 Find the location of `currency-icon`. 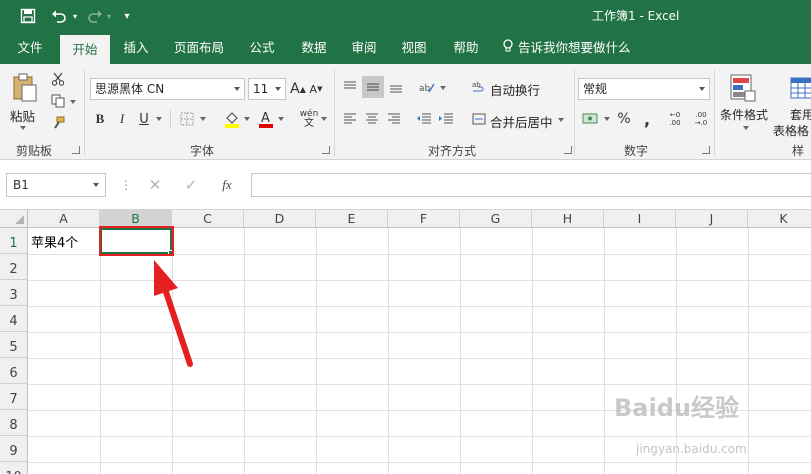

currency-icon is located at coordinates (591, 119).